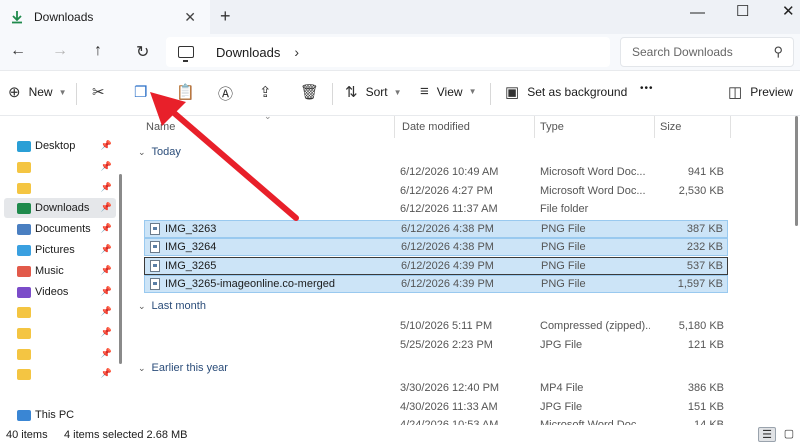 This screenshot has height=443, width=800. I want to click on column-header-name: Name, so click(265, 127).